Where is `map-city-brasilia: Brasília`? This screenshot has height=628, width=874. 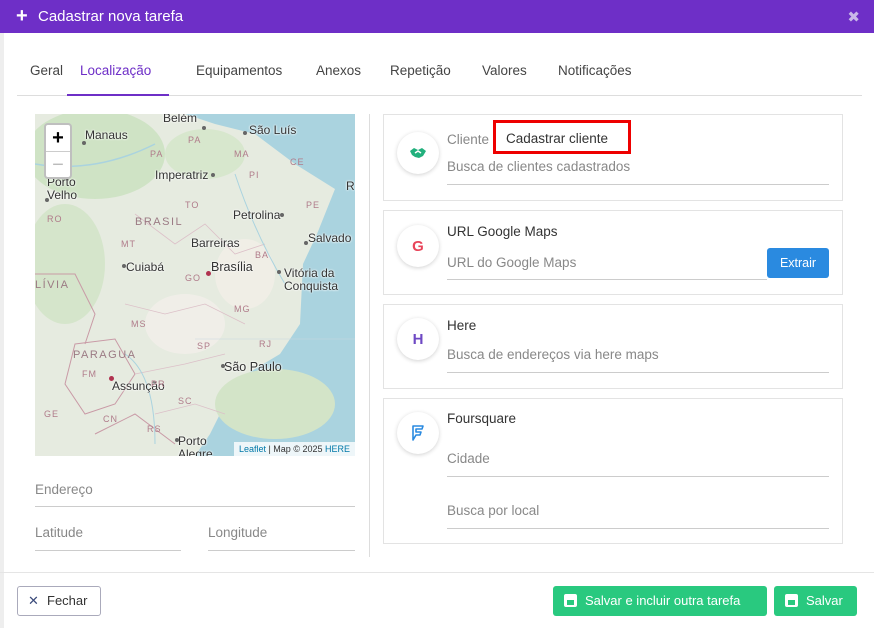 map-city-brasilia: Brasília is located at coordinates (232, 267).